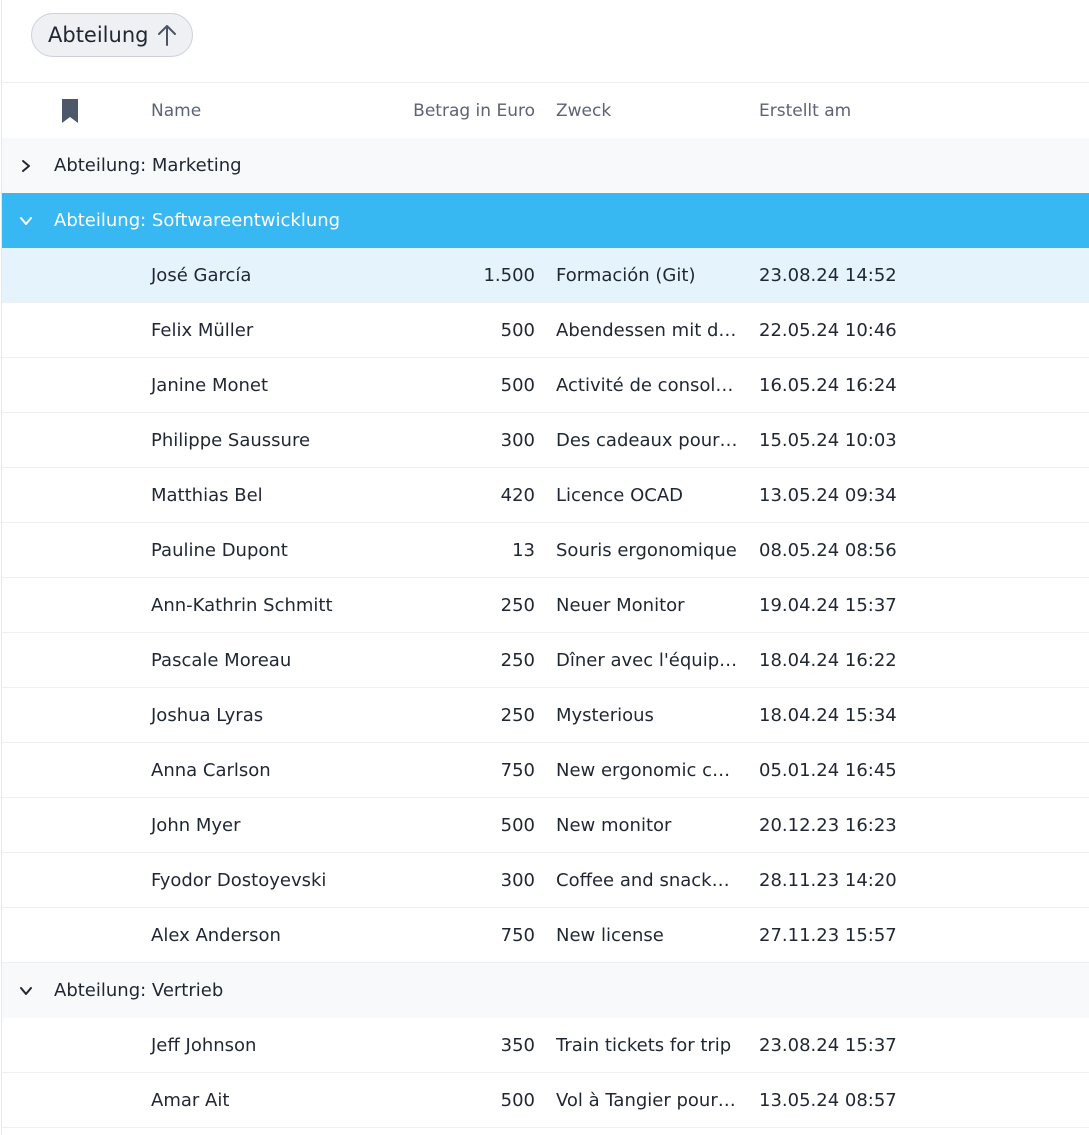  Describe the element at coordinates (190, 1100) in the screenshot. I see `cell-name-text: Amar Ait` at that location.